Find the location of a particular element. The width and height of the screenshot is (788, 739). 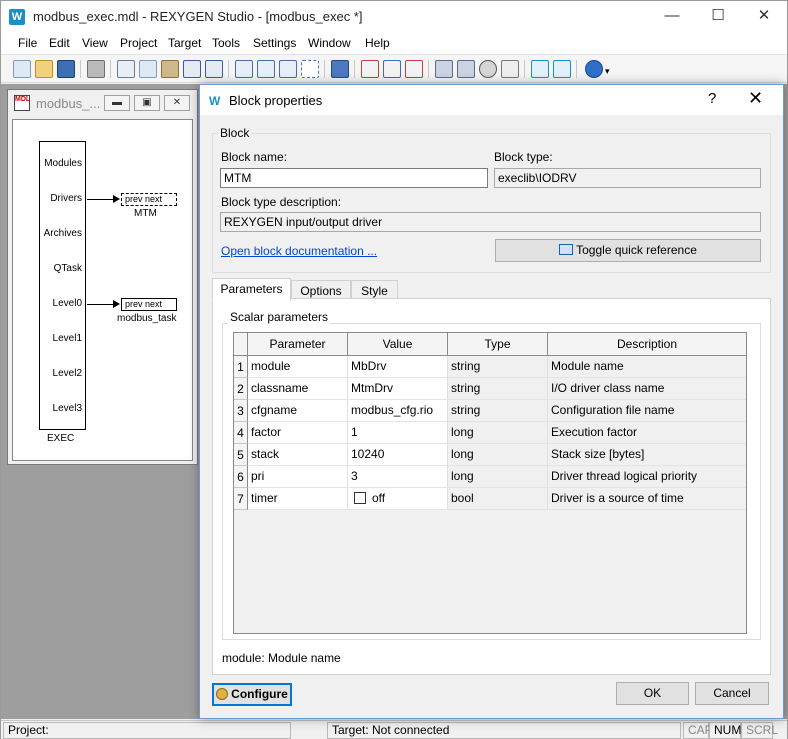

menu-window: Window is located at coordinates (329, 43).